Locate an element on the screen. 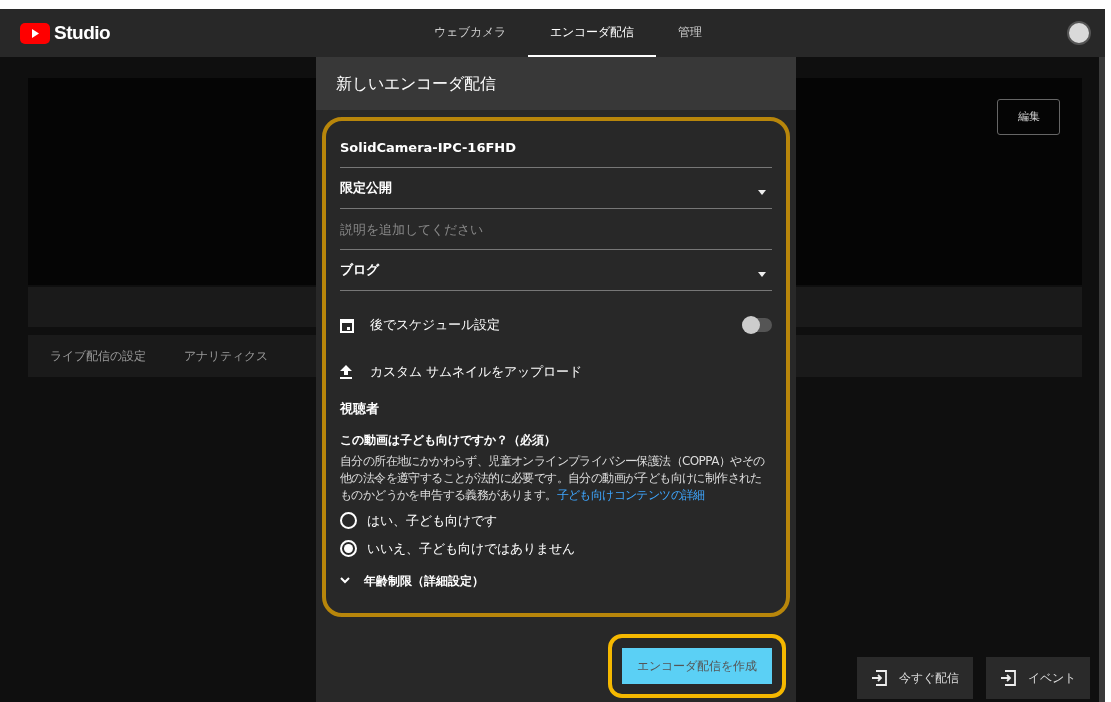 This screenshot has height=702, width=1111. input-field: 説明を追加してください is located at coordinates (556, 229).